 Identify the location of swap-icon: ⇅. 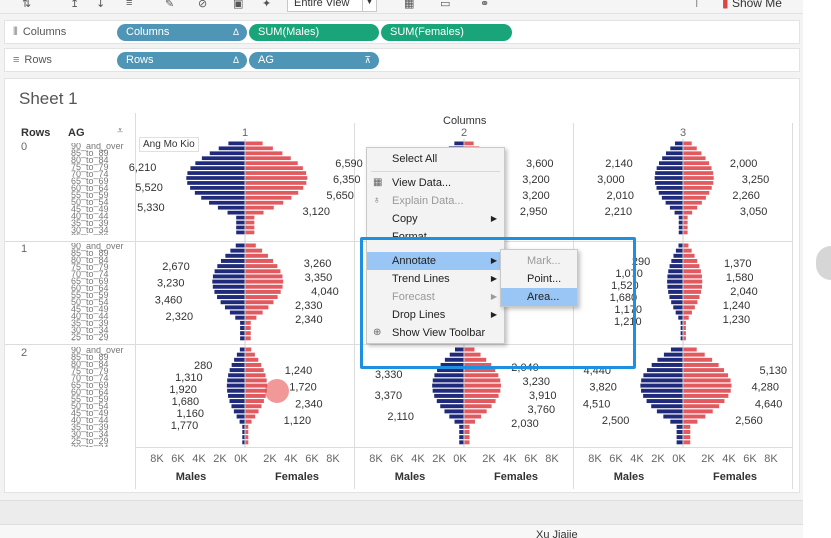
(26, 5).